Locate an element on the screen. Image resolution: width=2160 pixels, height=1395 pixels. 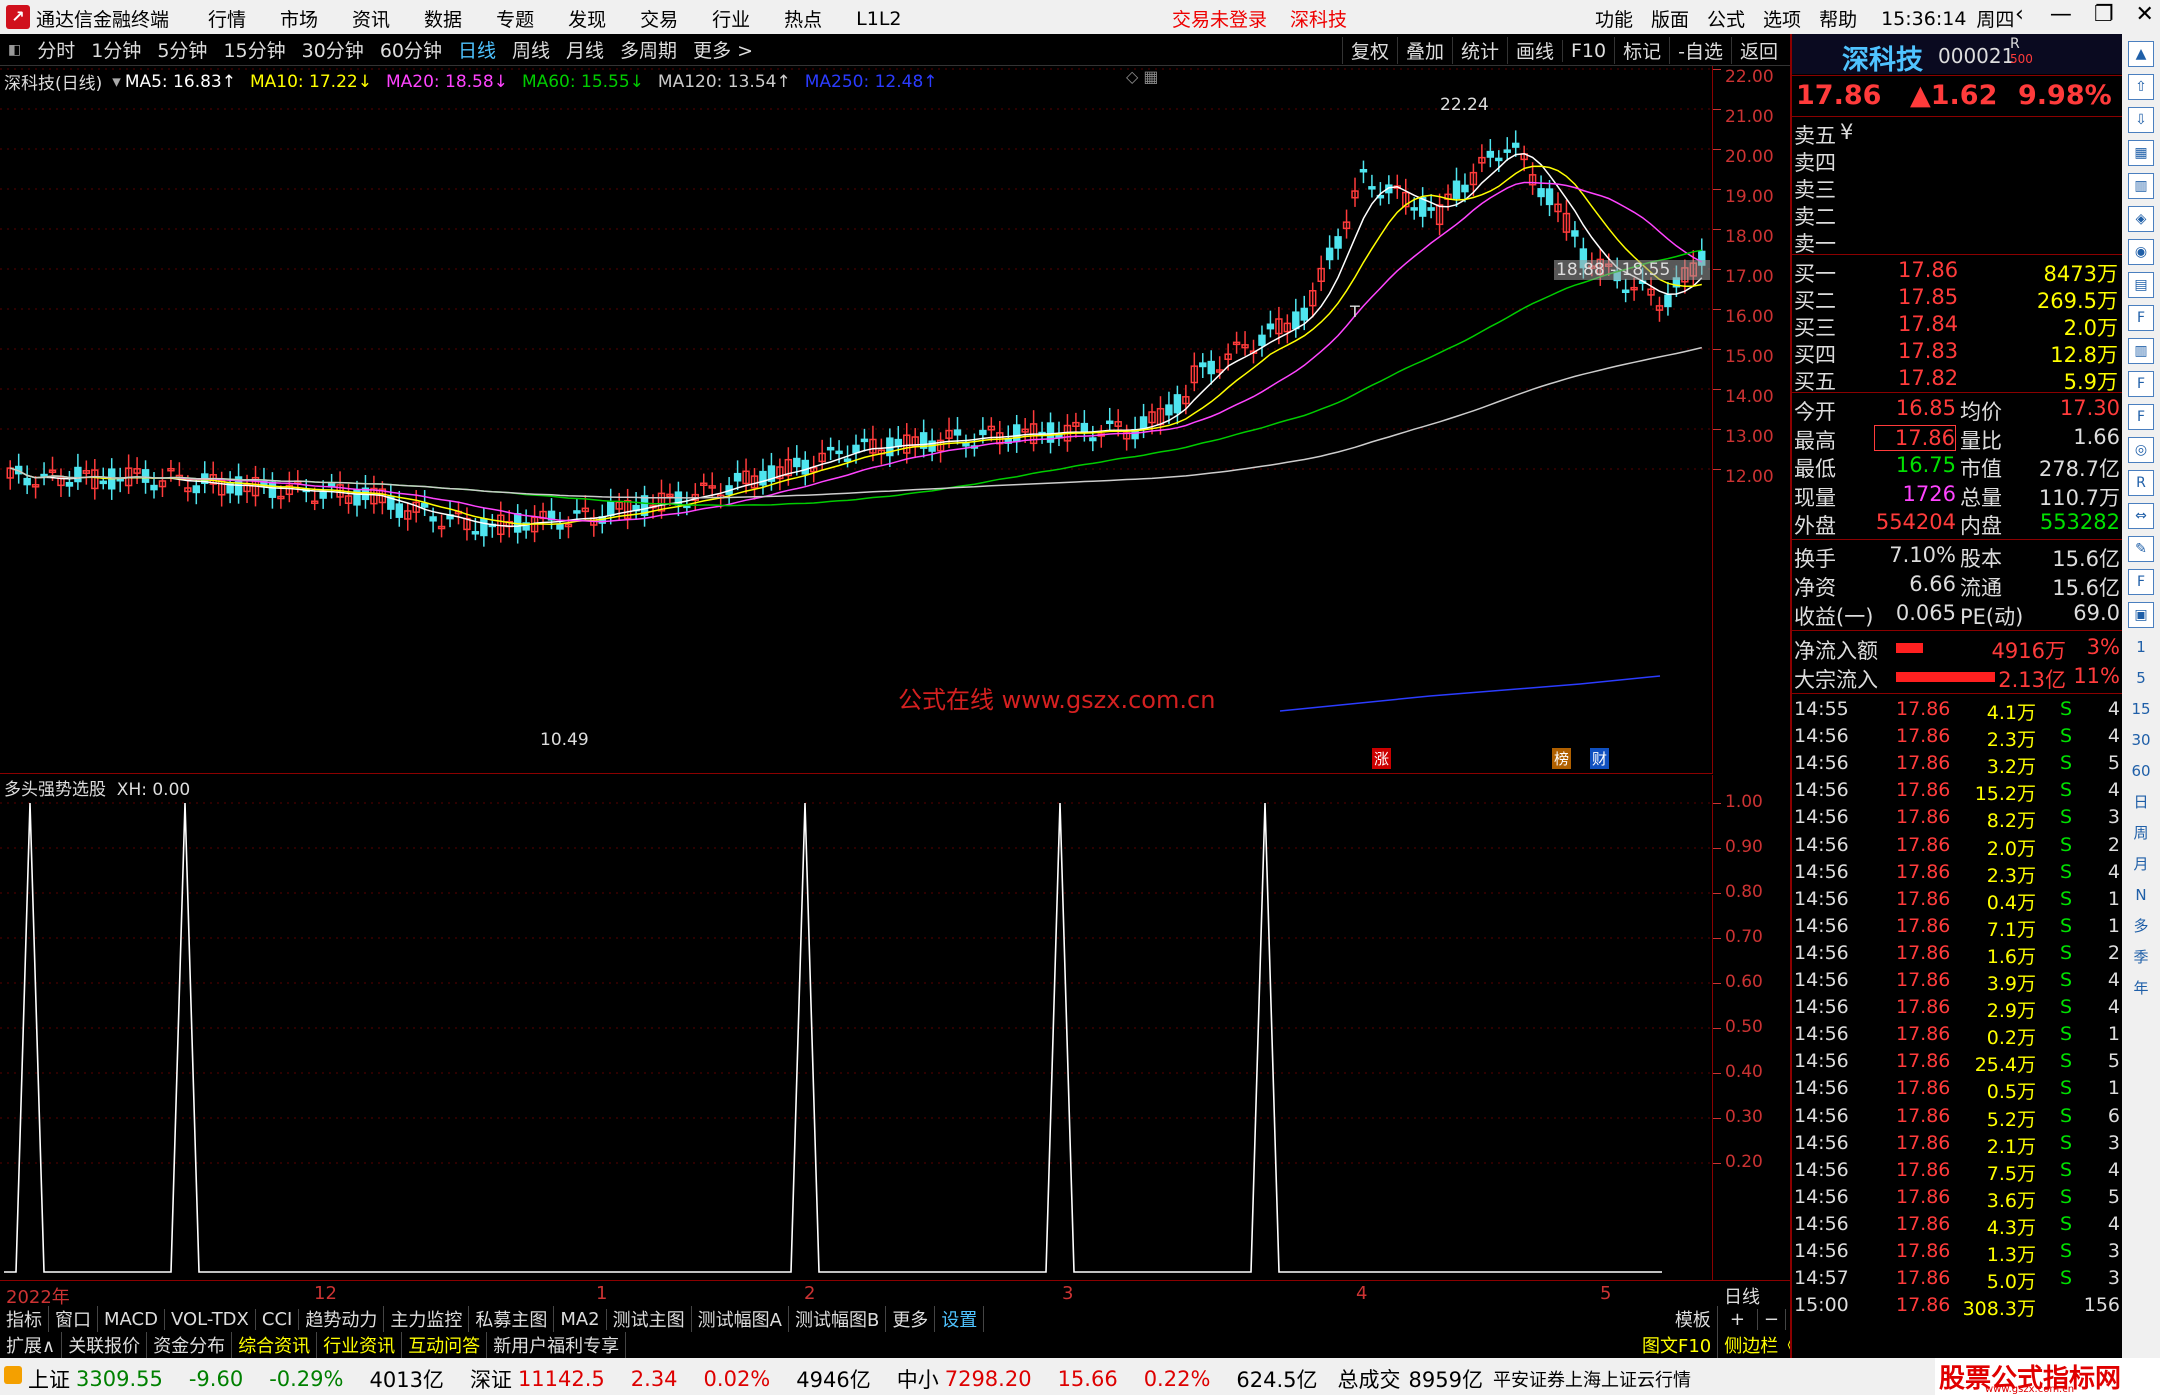
menu-item-zixun: 资讯 is located at coordinates (371, 18).